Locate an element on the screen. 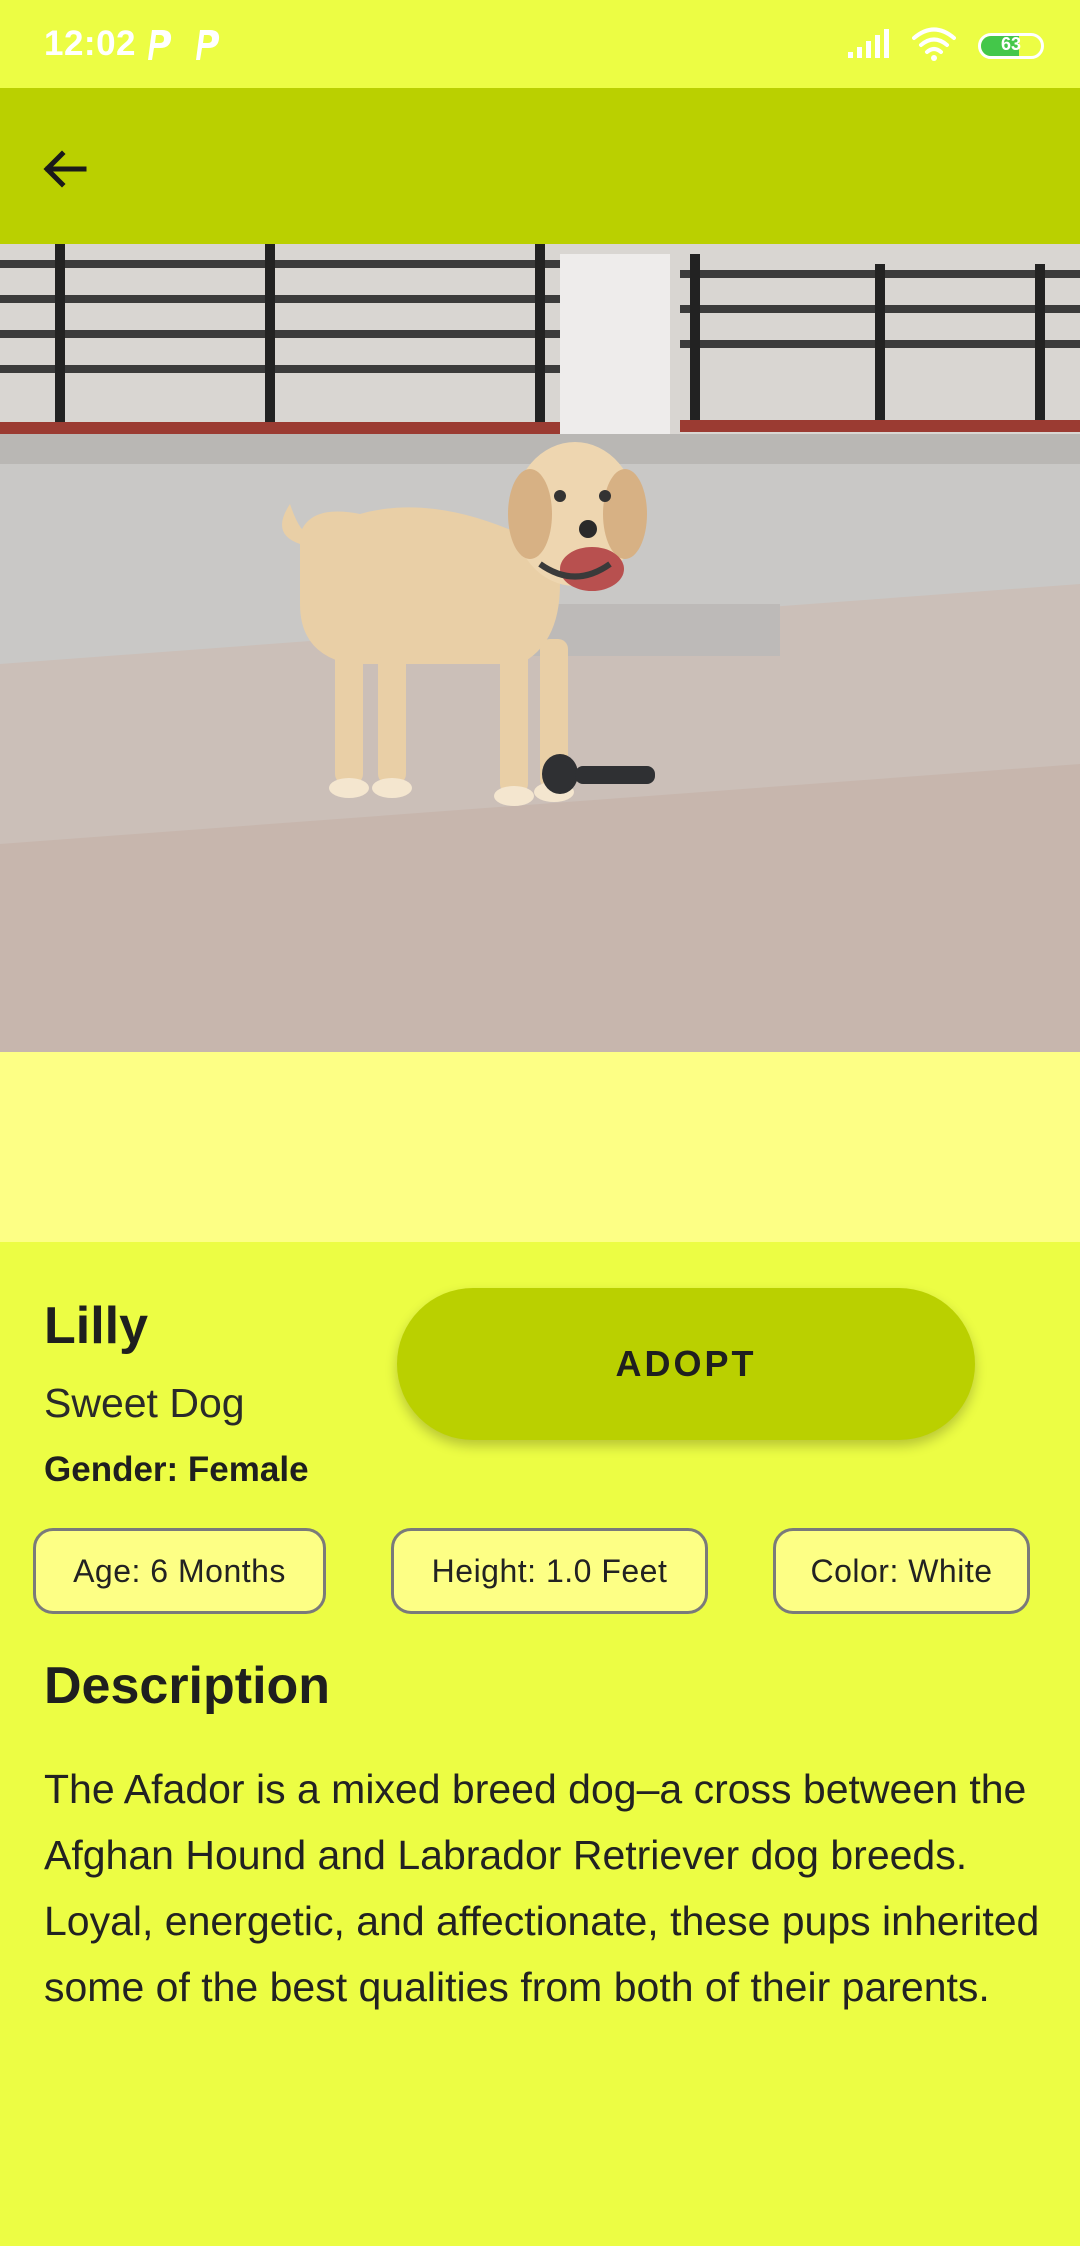 The image size is (1080, 2246). status-time: 12:02 is located at coordinates (90, 43).